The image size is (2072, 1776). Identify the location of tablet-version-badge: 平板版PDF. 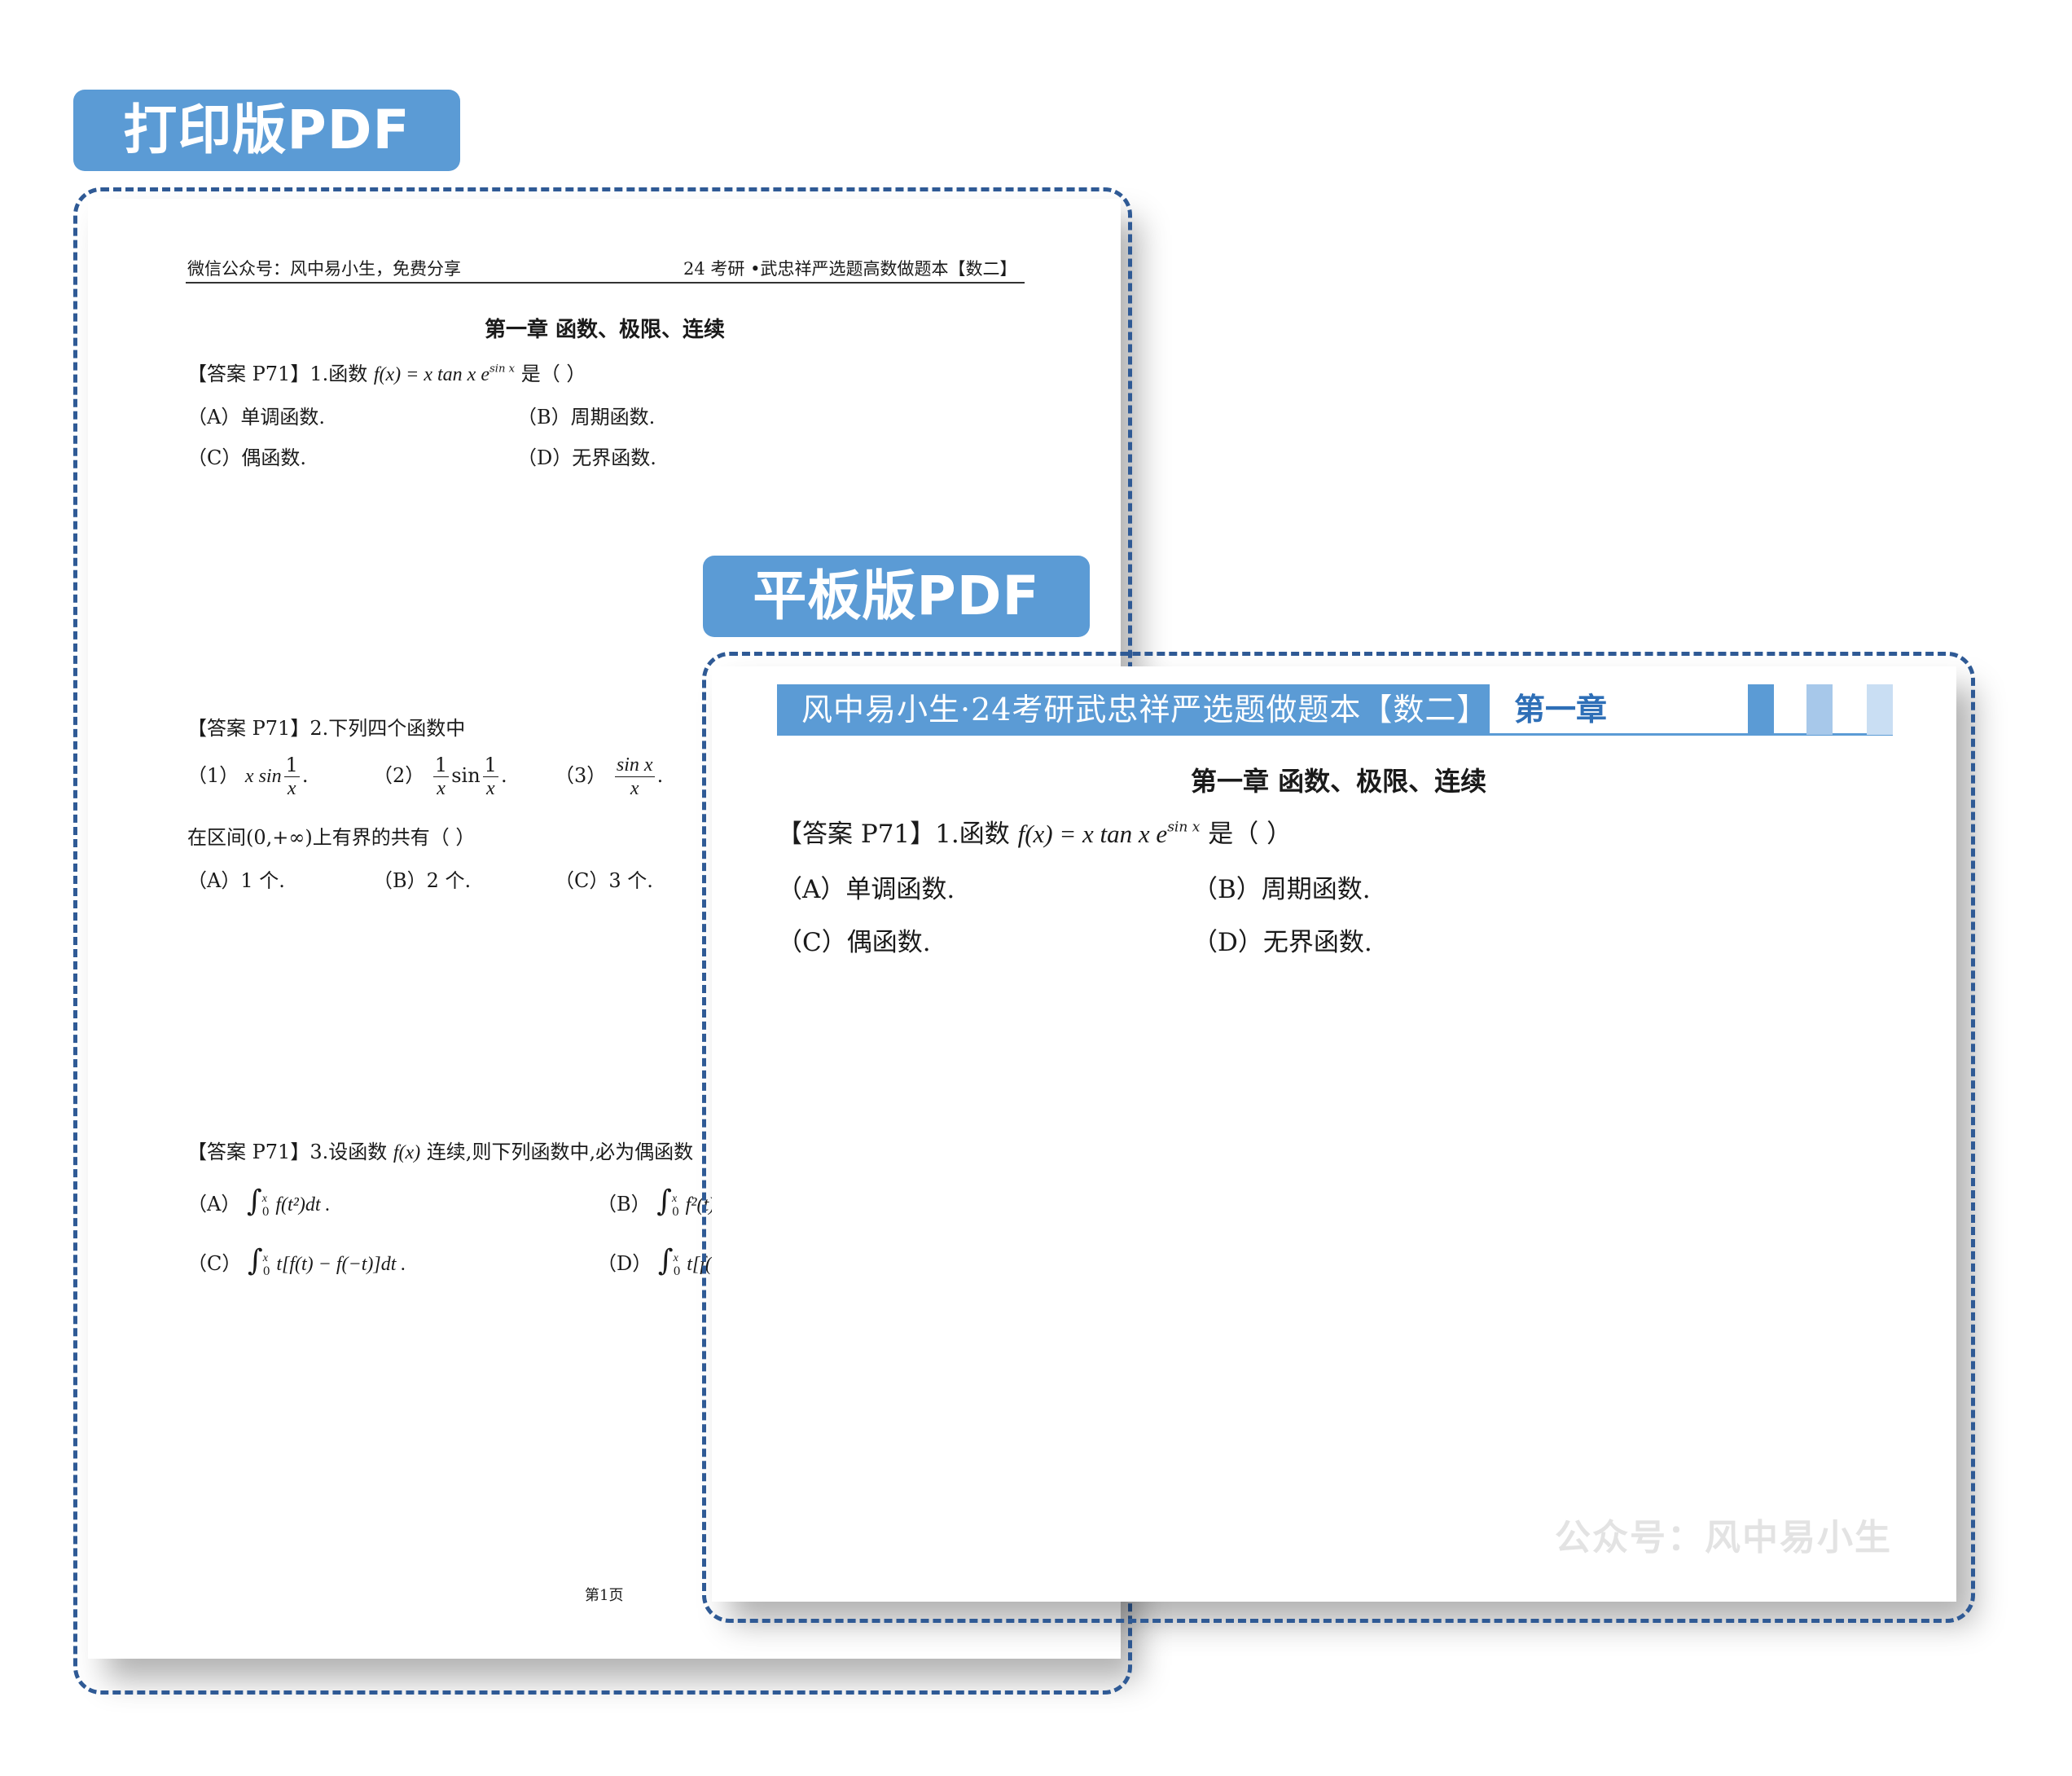
(896, 596).